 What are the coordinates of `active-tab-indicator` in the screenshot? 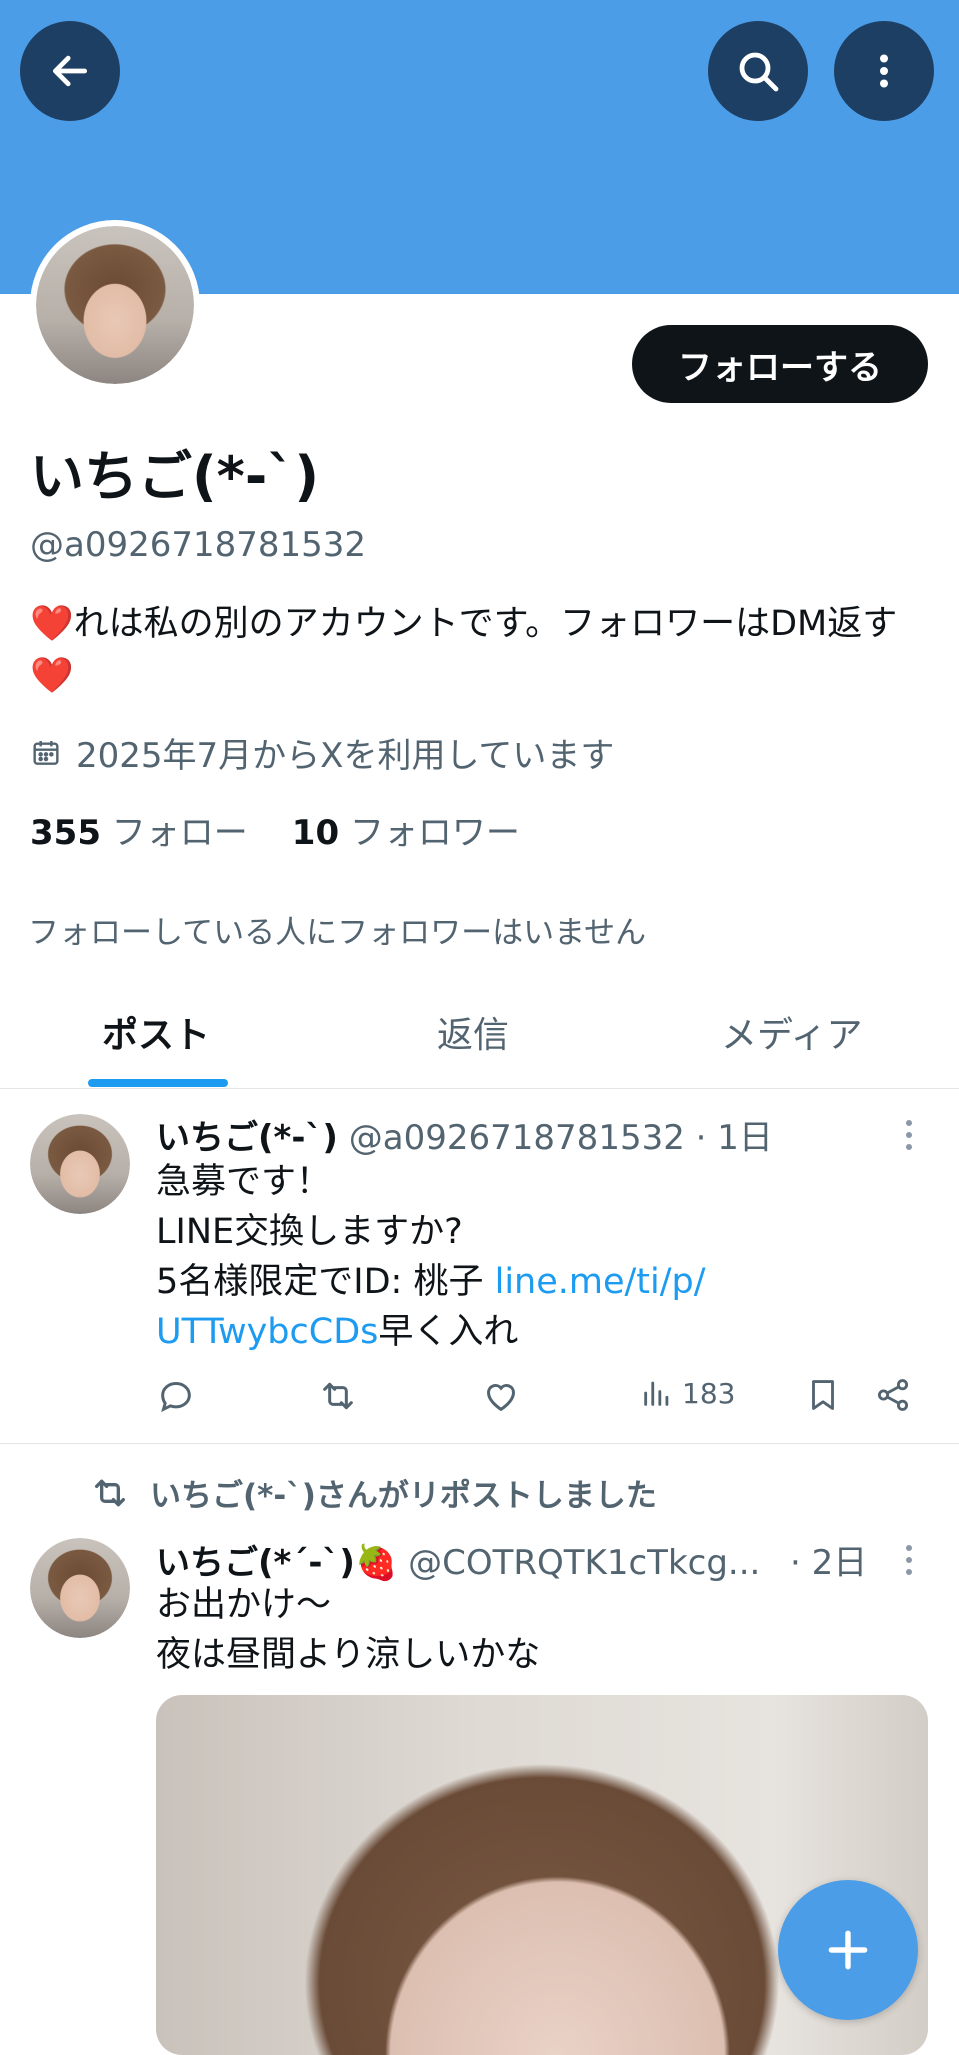 It's located at (158, 1083).